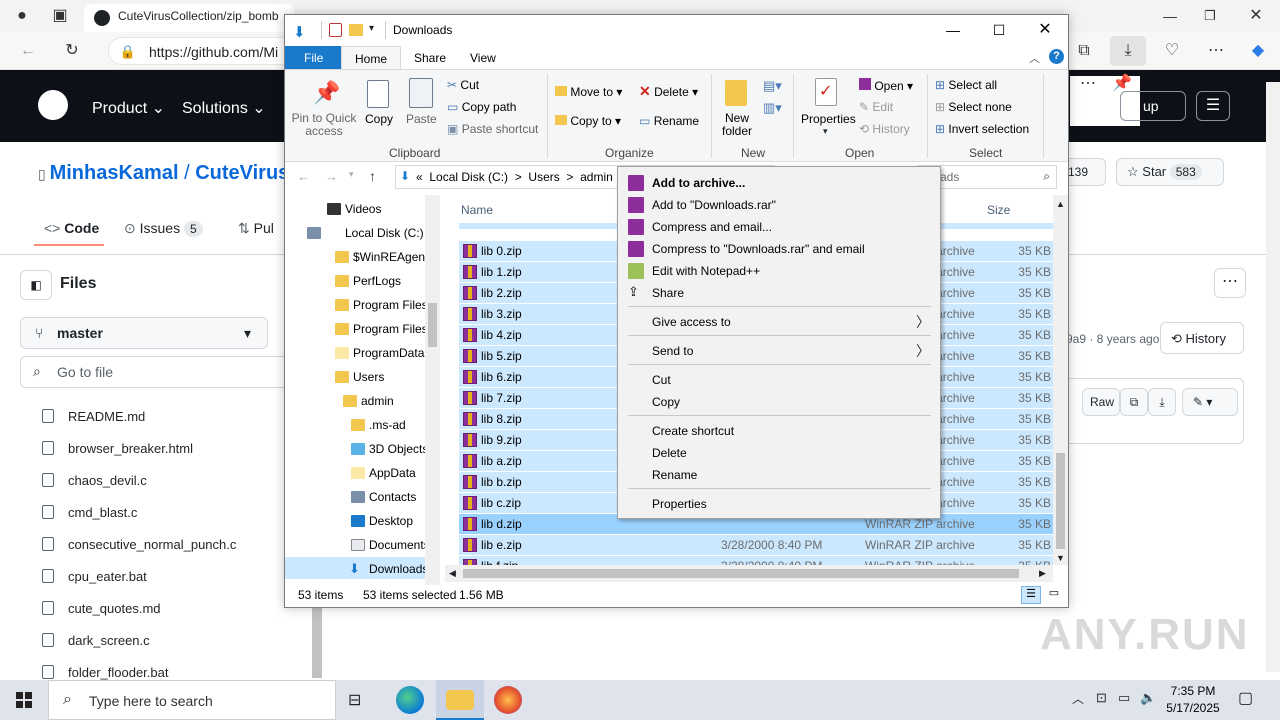  Describe the element at coordinates (669, 121) in the screenshot. I see `rename-button: ▭ Rename` at that location.